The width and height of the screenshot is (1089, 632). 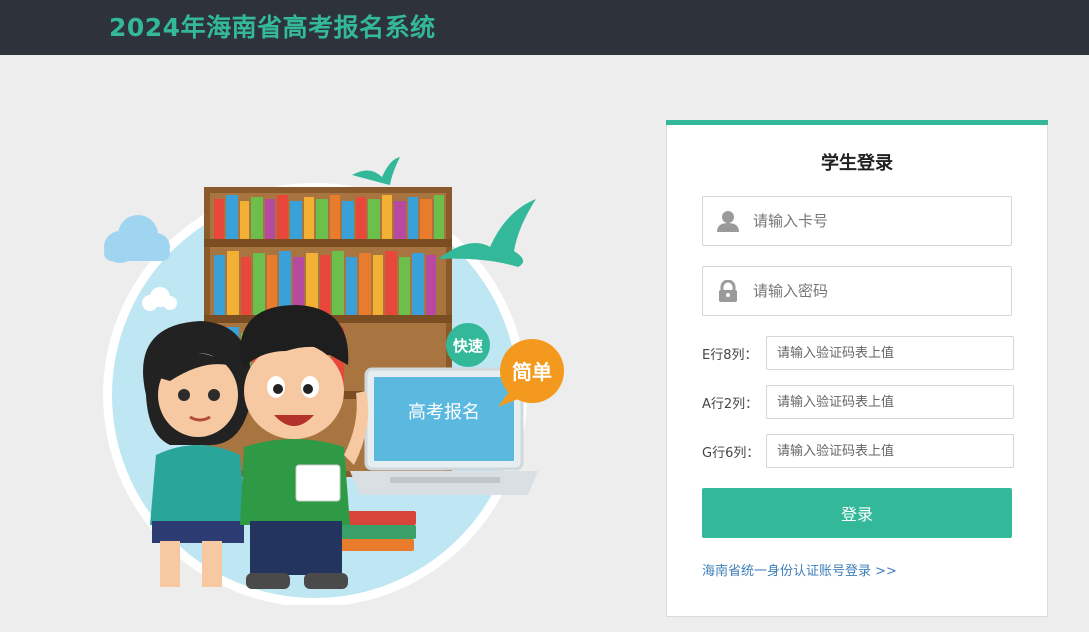 I want to click on bubble-fast-text: 快速, so click(x=468, y=346).